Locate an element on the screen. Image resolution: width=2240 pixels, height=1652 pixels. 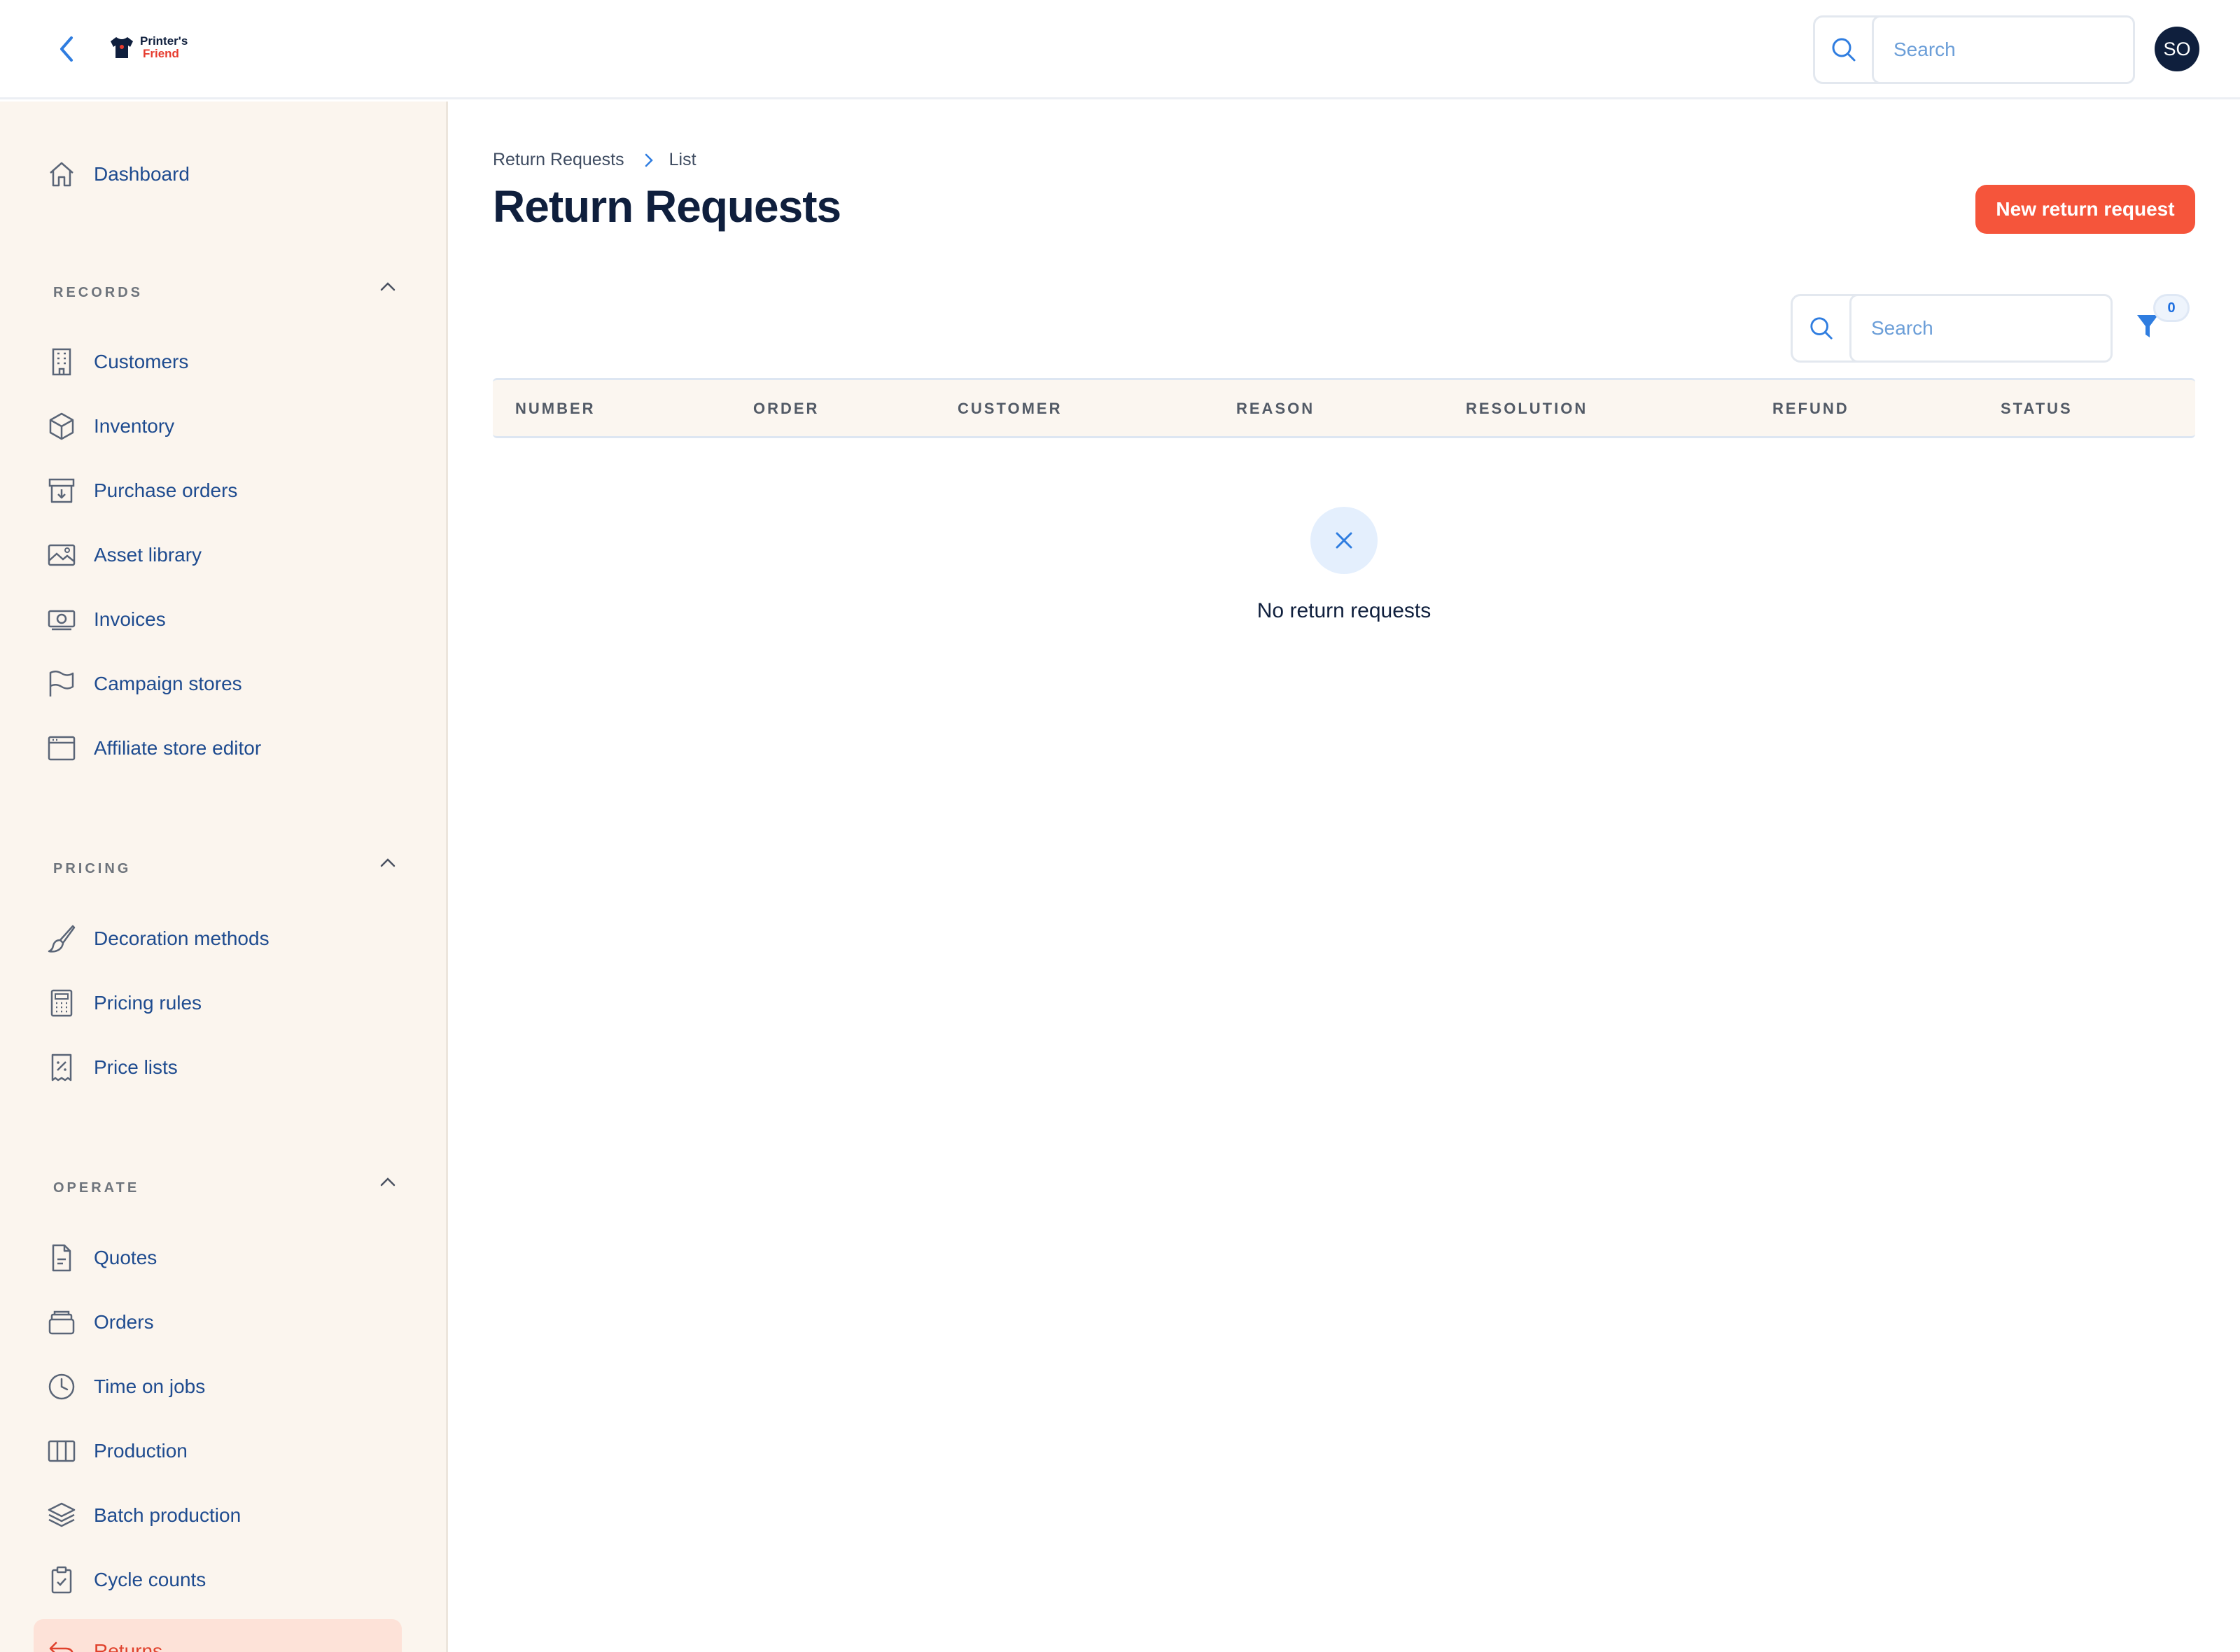
home-icon is located at coordinates (62, 174).